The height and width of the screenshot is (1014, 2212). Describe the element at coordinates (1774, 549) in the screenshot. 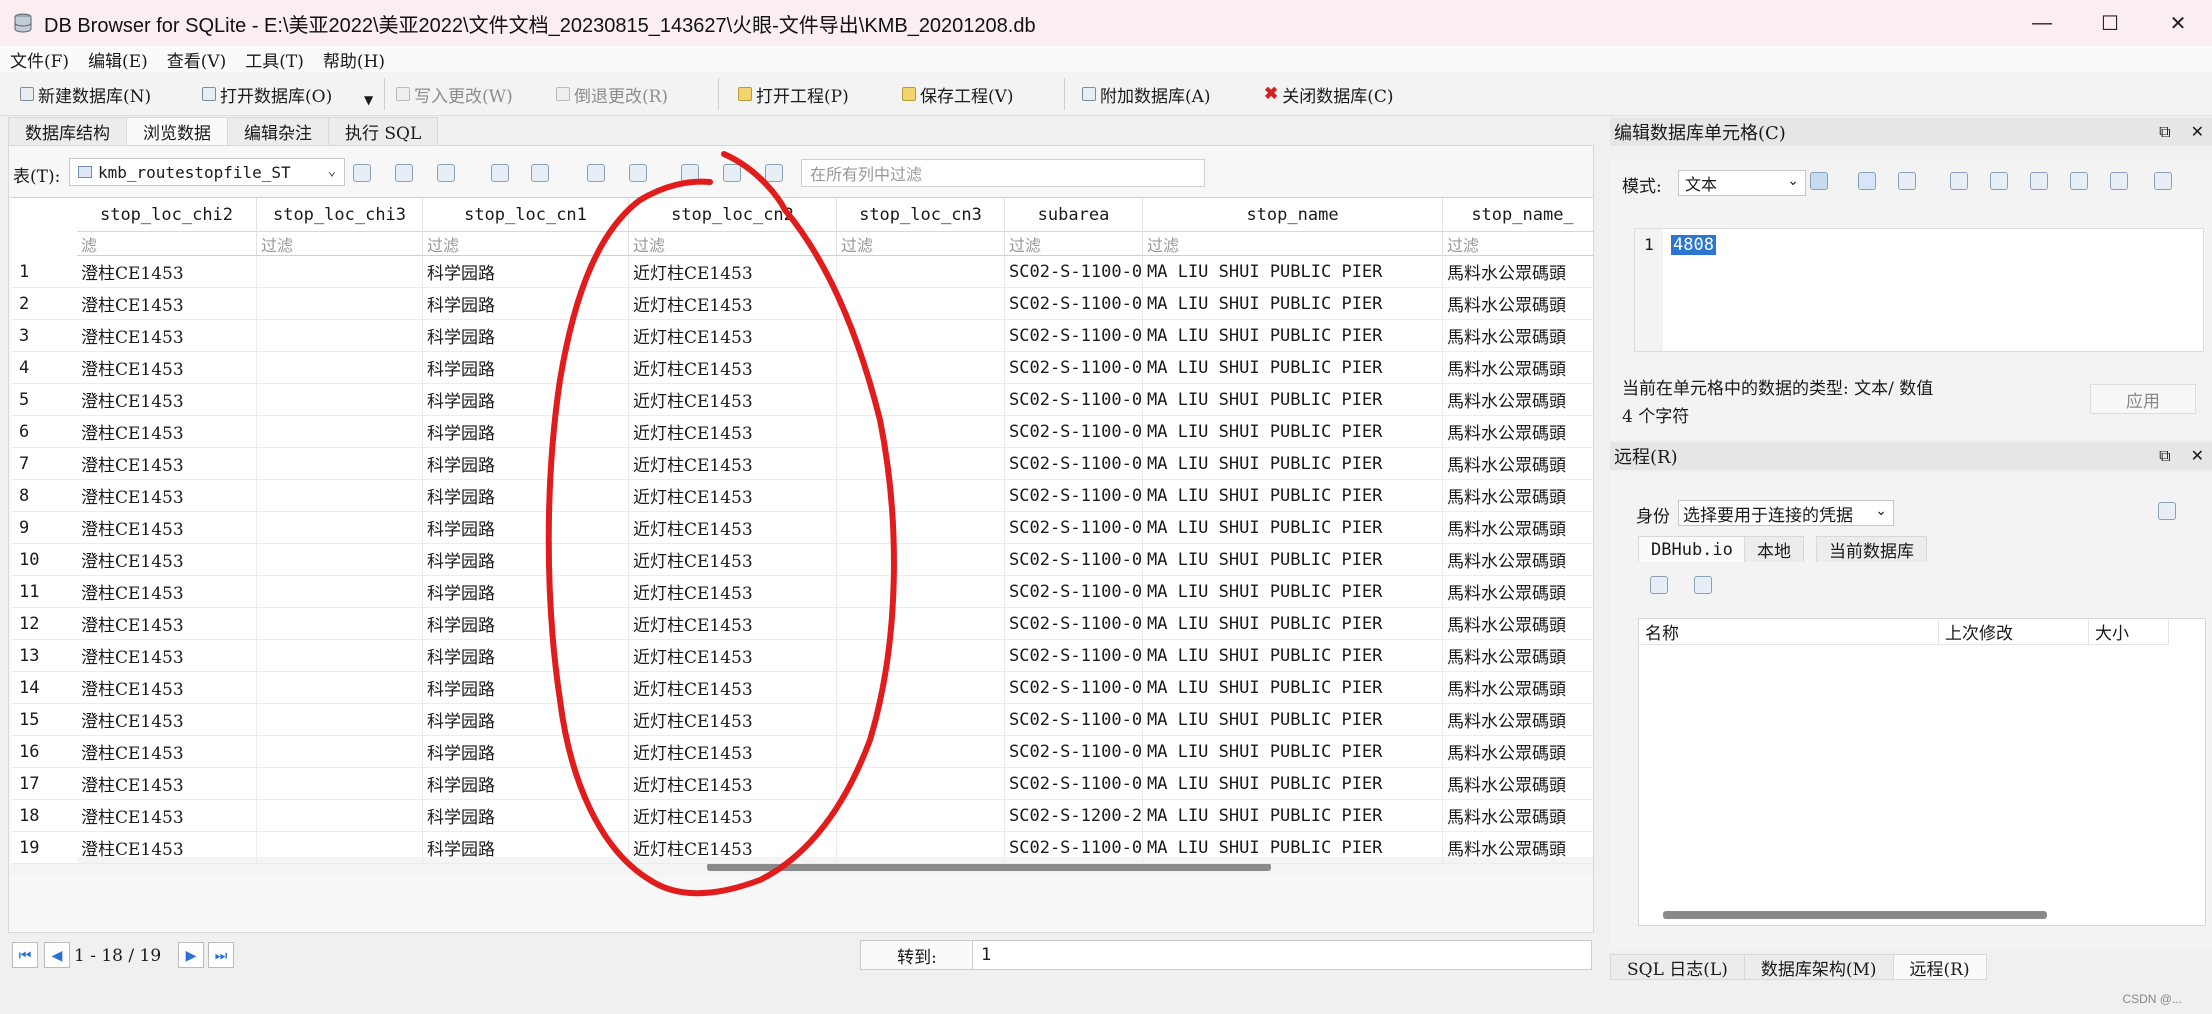

I see `tab-local: 本地` at that location.